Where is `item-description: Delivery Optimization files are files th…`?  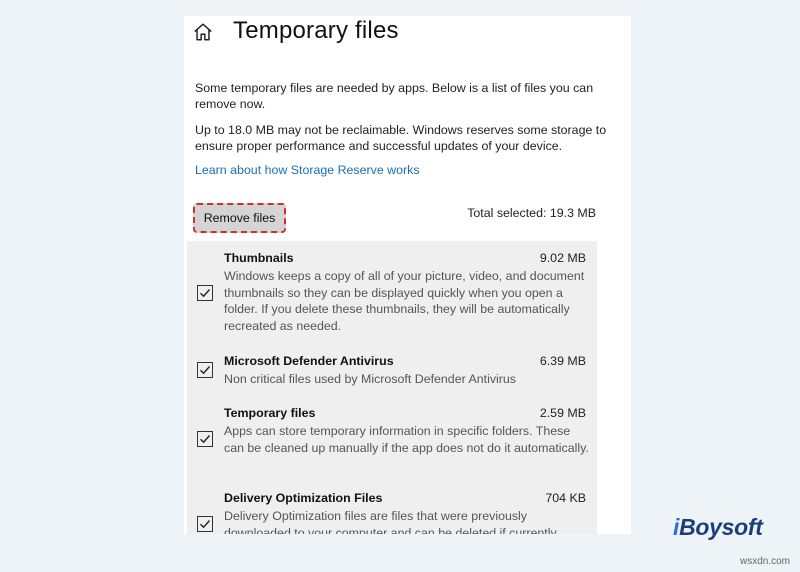 item-description: Delivery Optimization files are files th… is located at coordinates (390, 521).